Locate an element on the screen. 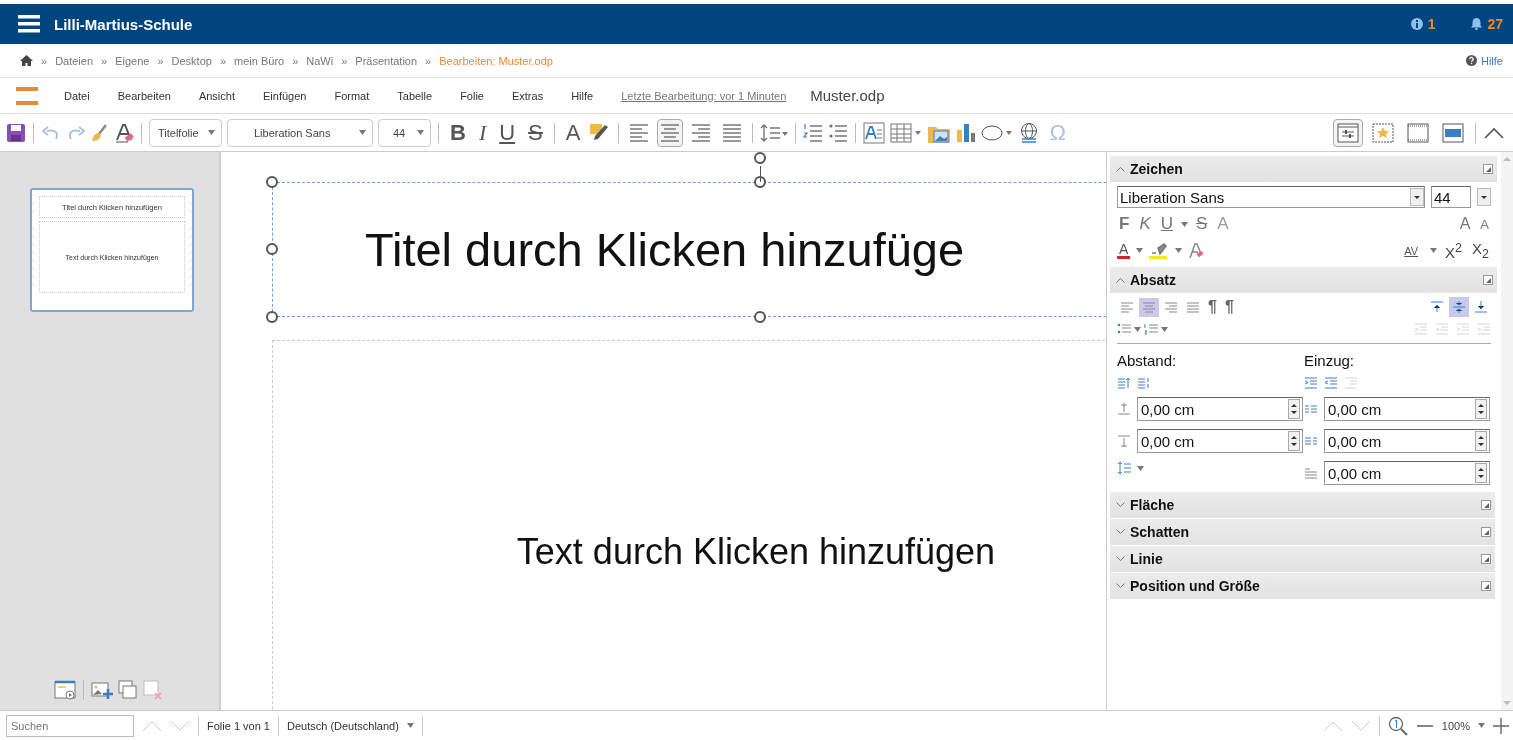  breadcrumb-link: Dateien is located at coordinates (74, 60).